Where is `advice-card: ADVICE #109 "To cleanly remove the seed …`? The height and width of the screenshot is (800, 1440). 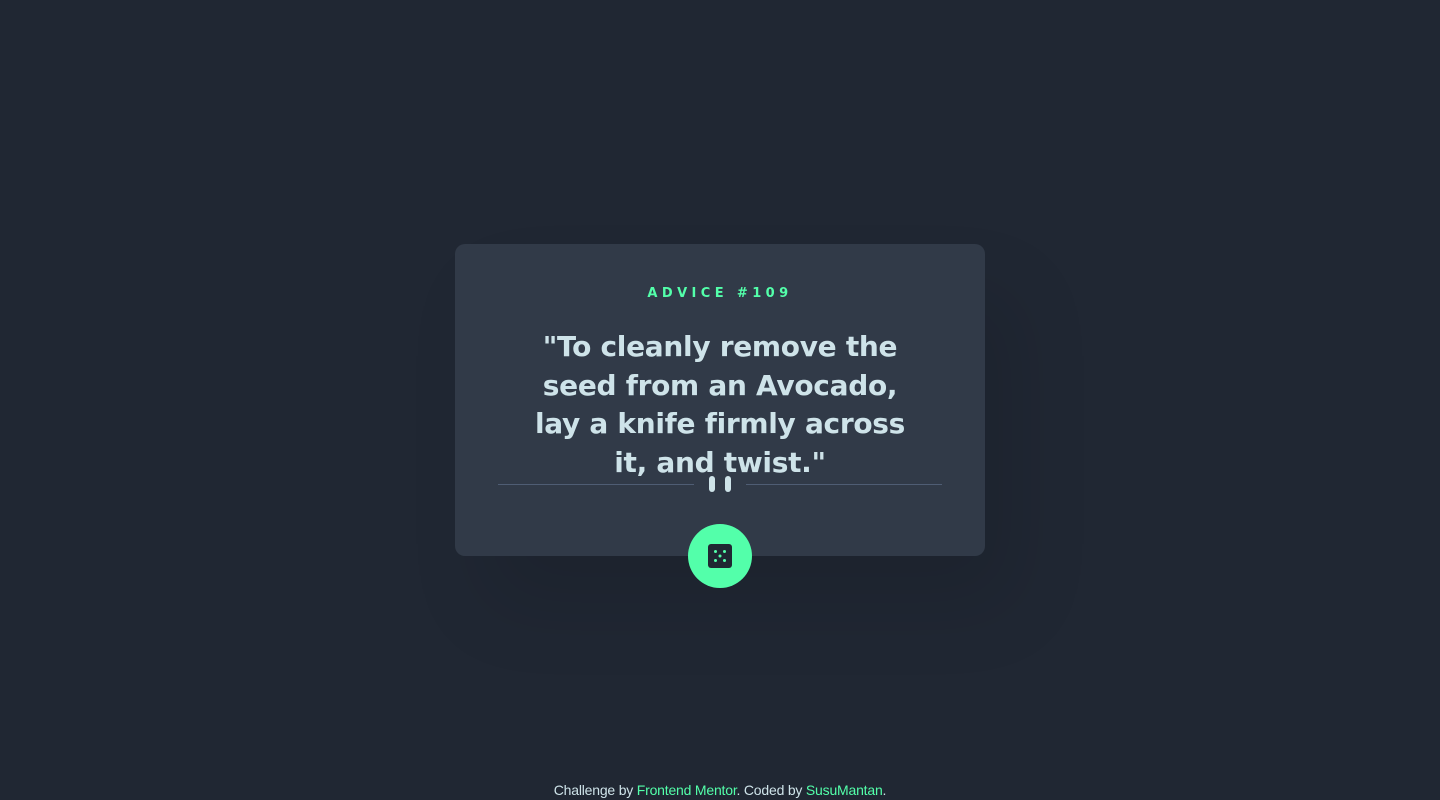
advice-card: ADVICE #109 "To cleanly remove the seed … is located at coordinates (720, 400).